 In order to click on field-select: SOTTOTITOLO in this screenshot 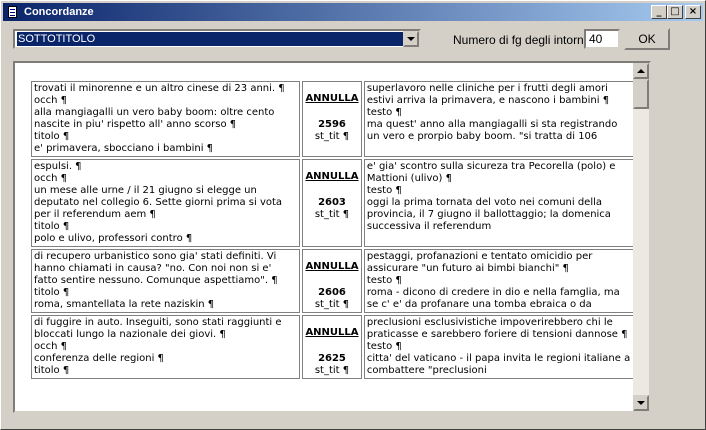, I will do `click(217, 39)`.